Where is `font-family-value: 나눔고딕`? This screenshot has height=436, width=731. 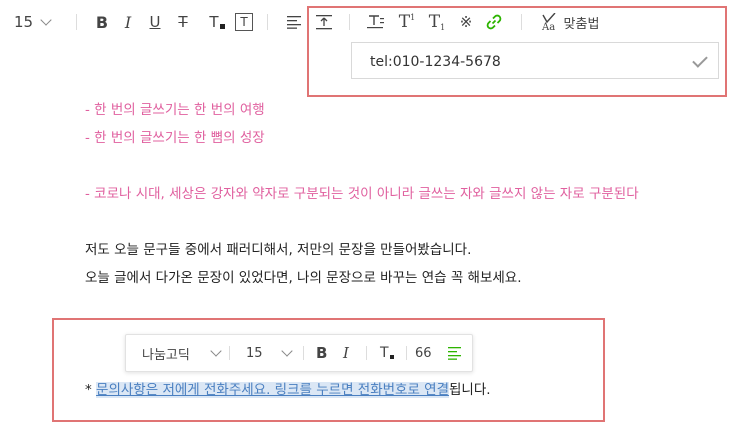
font-family-value: 나눔고딕 is located at coordinates (166, 355).